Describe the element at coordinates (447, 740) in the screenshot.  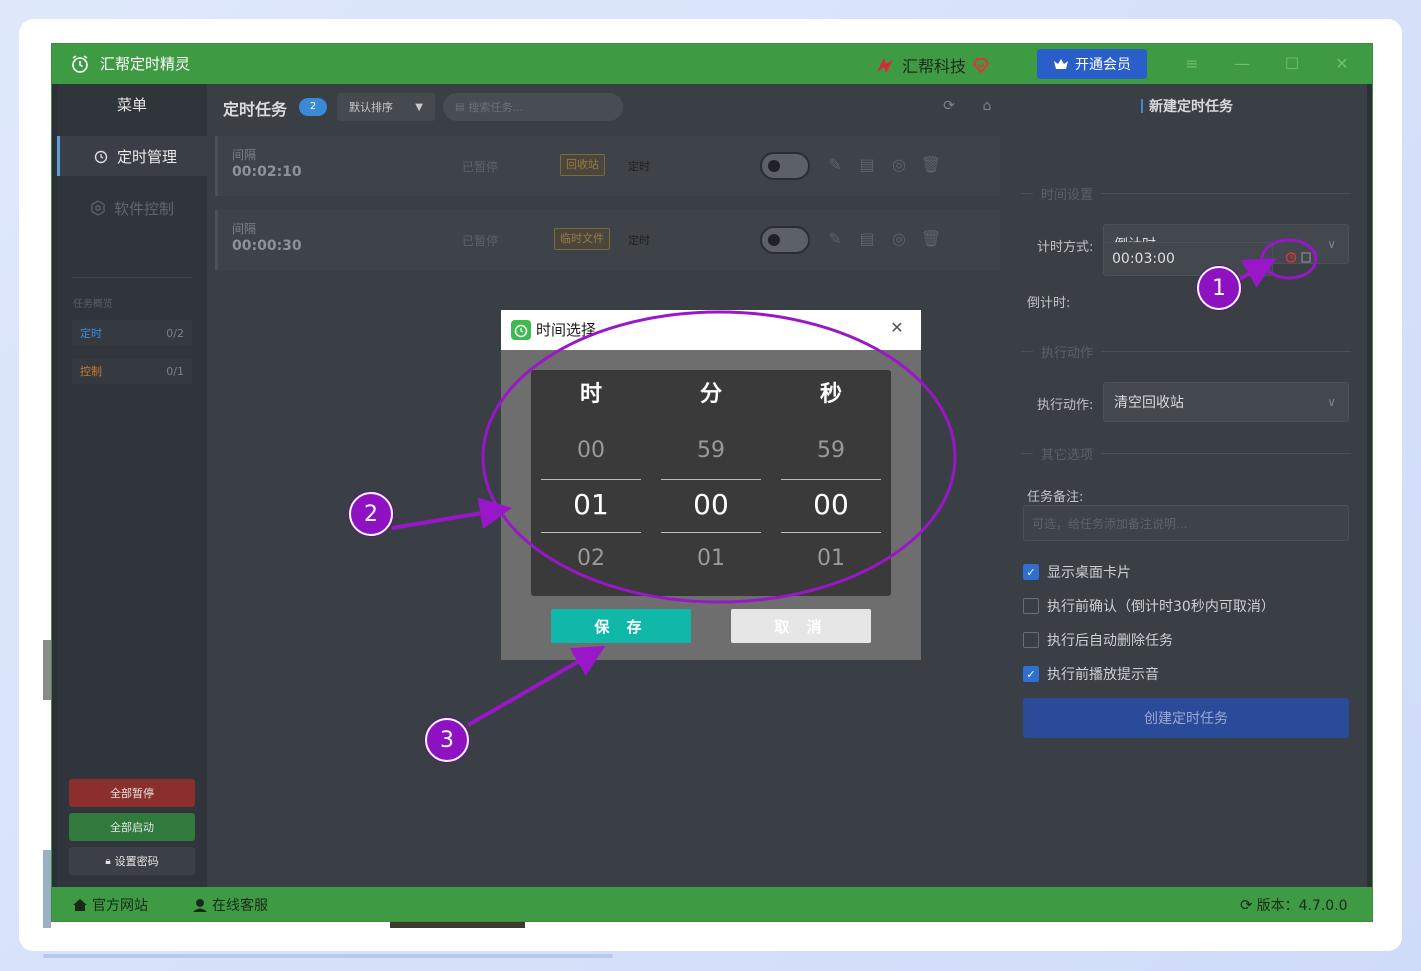
I see `step-badge: 3` at that location.